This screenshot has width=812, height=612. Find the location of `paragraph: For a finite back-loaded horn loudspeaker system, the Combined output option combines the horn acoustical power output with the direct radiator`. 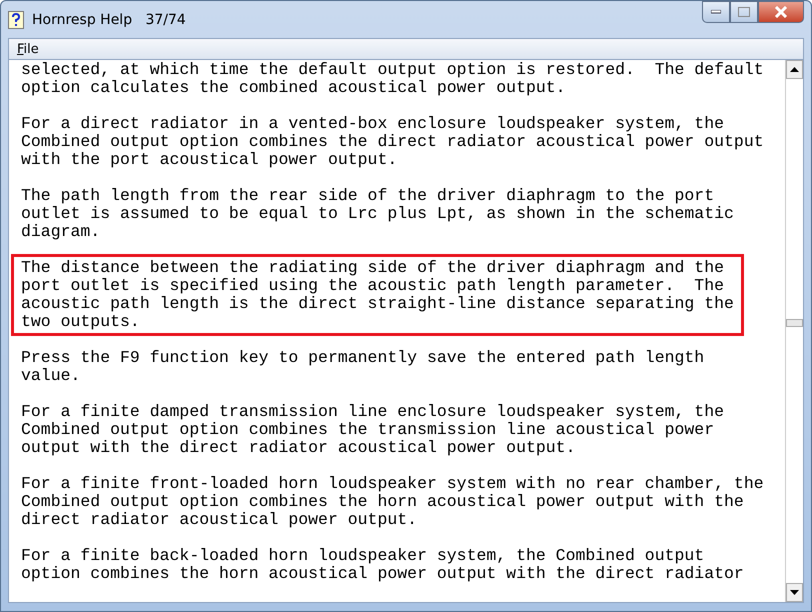

paragraph: For a finite back-loaded horn loudspeaker system, the Combined output option combines the horn acoustical power output with the direct radiator is located at coordinates (382, 565).